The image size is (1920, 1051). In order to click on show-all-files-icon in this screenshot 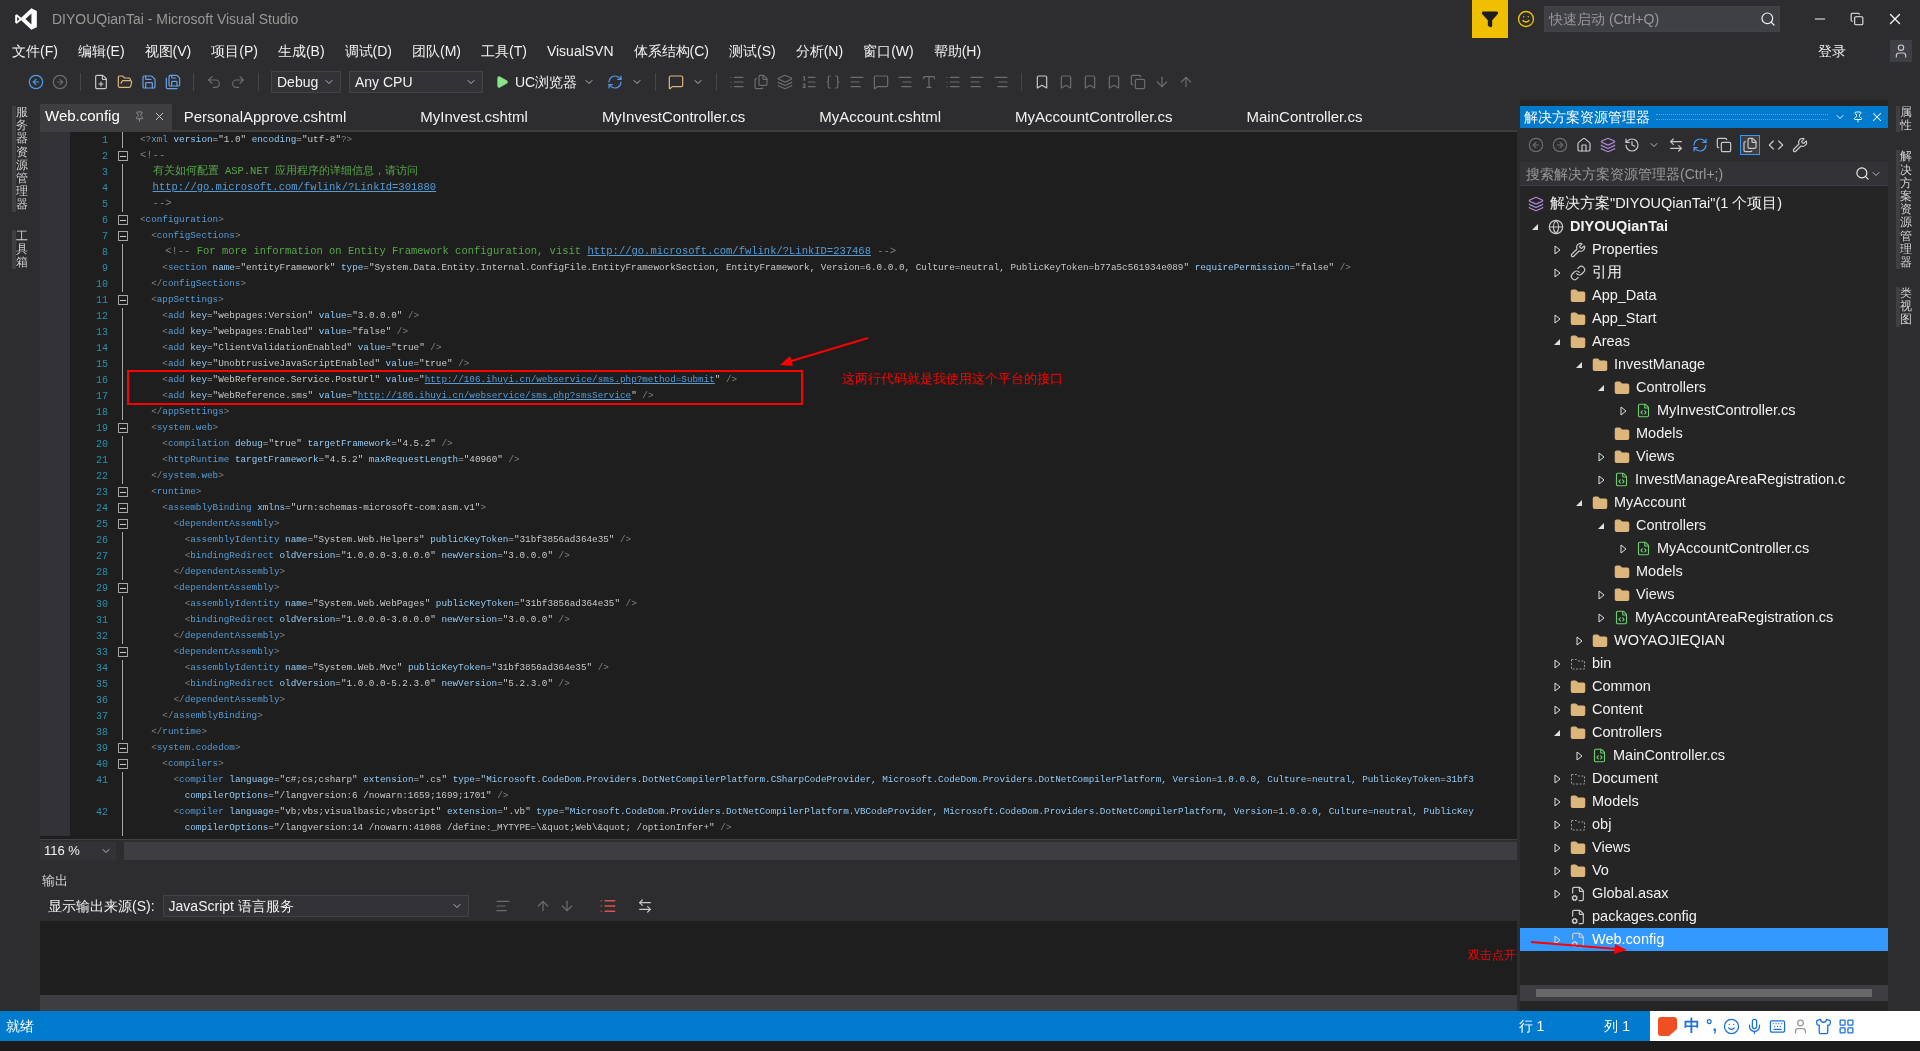, I will do `click(1750, 145)`.